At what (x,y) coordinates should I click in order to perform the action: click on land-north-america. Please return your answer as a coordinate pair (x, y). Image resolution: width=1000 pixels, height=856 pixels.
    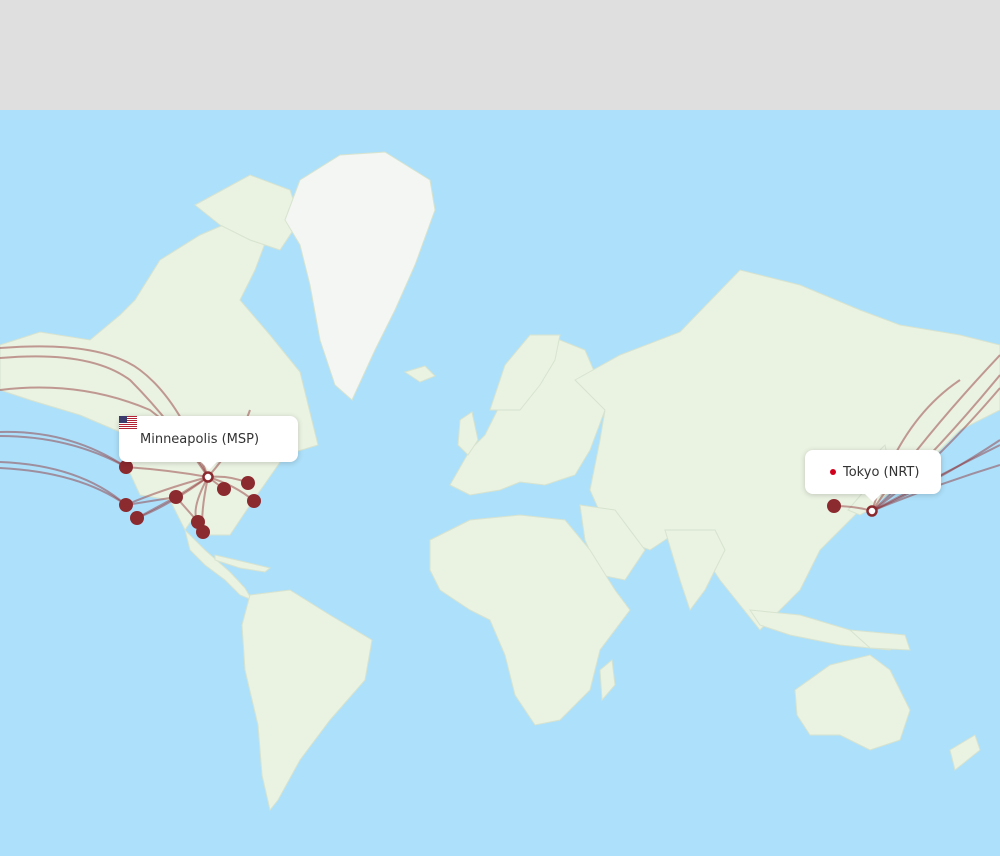
    Looking at the image, I should click on (159, 377).